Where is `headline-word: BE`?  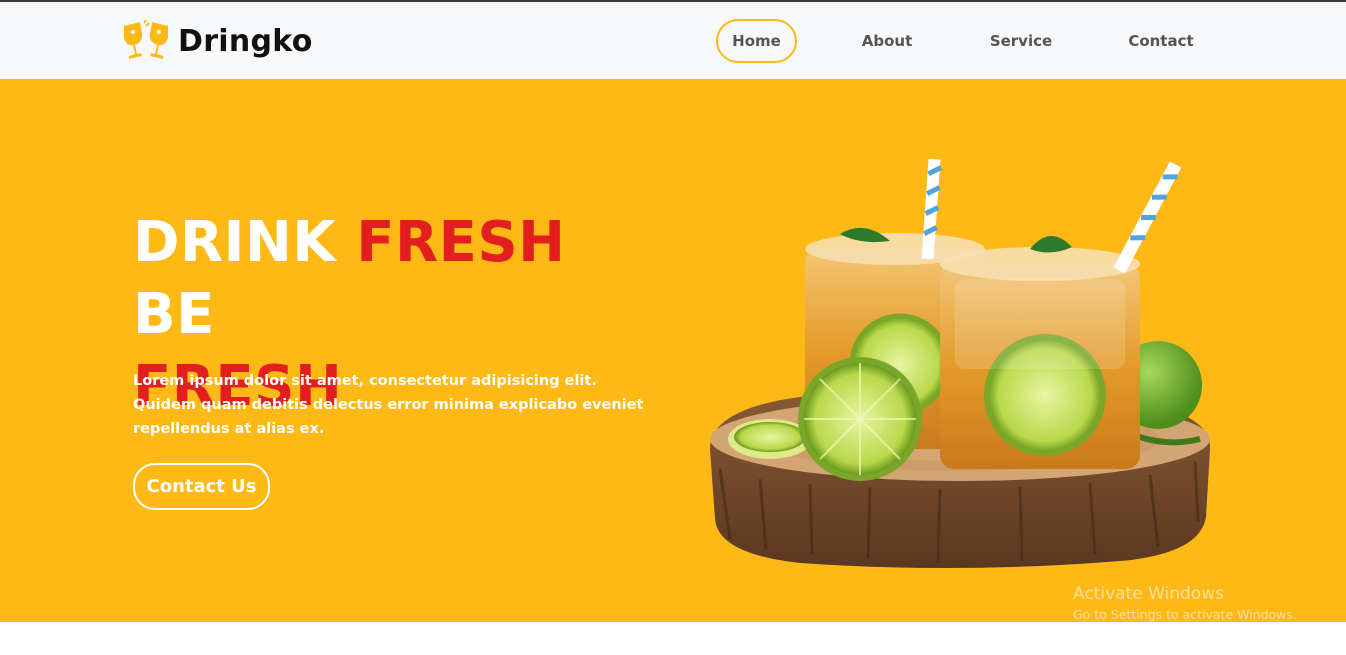 headline-word: BE is located at coordinates (174, 314).